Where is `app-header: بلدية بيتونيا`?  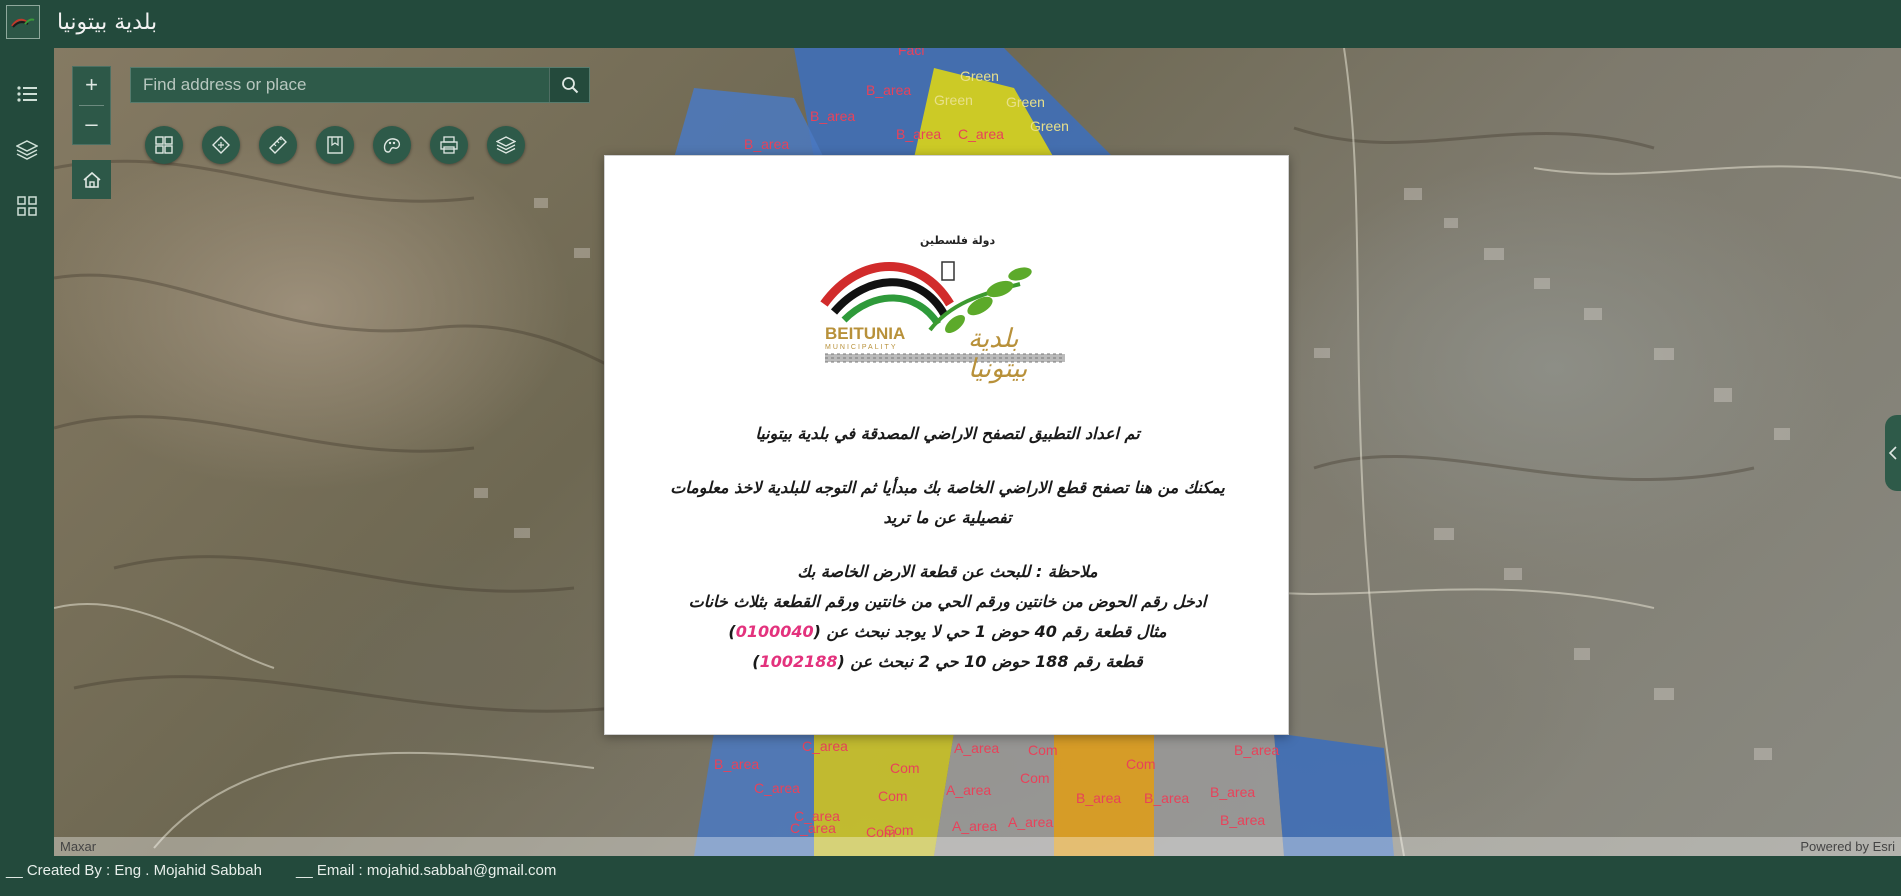
app-header: بلدية بيتونيا is located at coordinates (950, 24).